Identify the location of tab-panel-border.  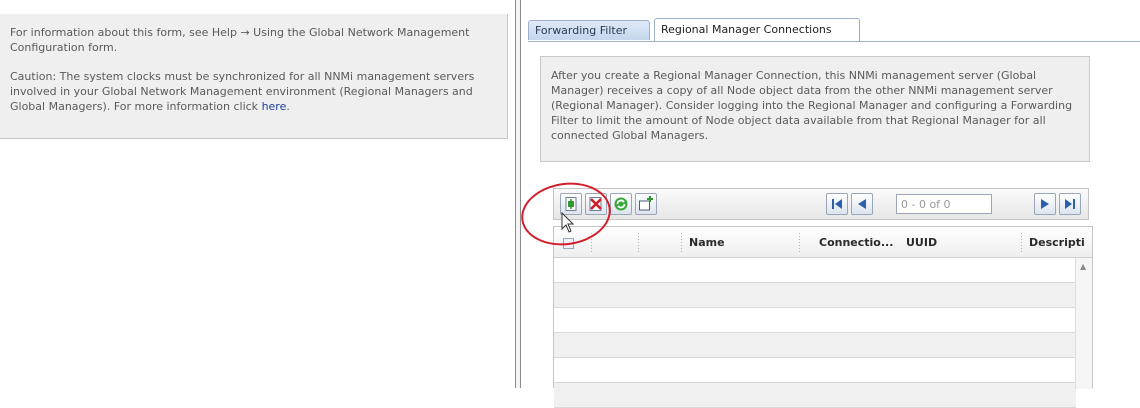
(834, 41).